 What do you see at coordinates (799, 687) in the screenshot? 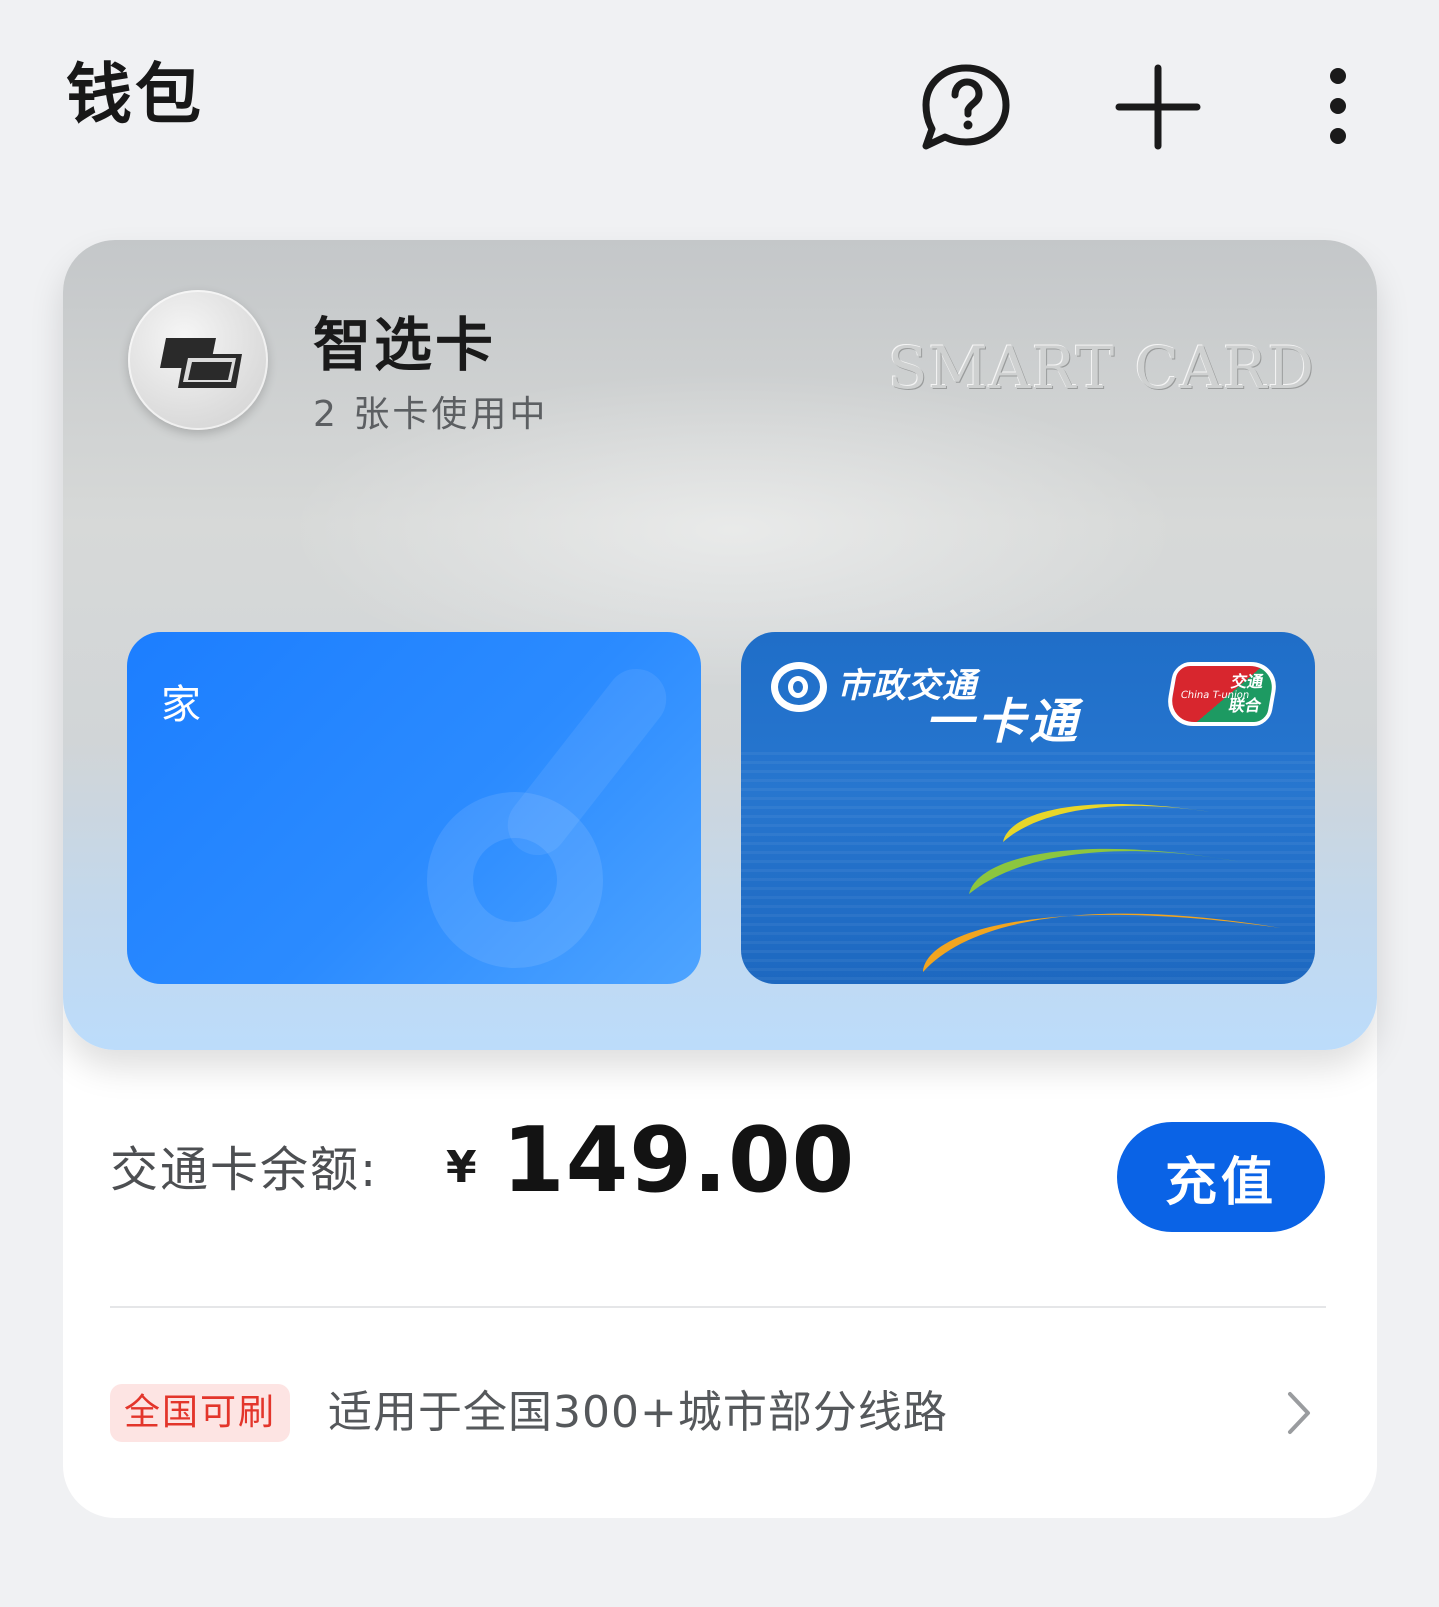
I see `beijing-transit-logo` at bounding box center [799, 687].